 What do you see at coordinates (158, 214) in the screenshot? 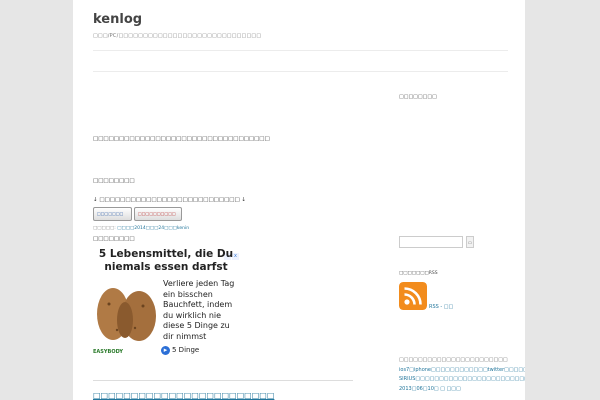
I see `realestate-ranking-banner: □□□□□□□□□□` at bounding box center [158, 214].